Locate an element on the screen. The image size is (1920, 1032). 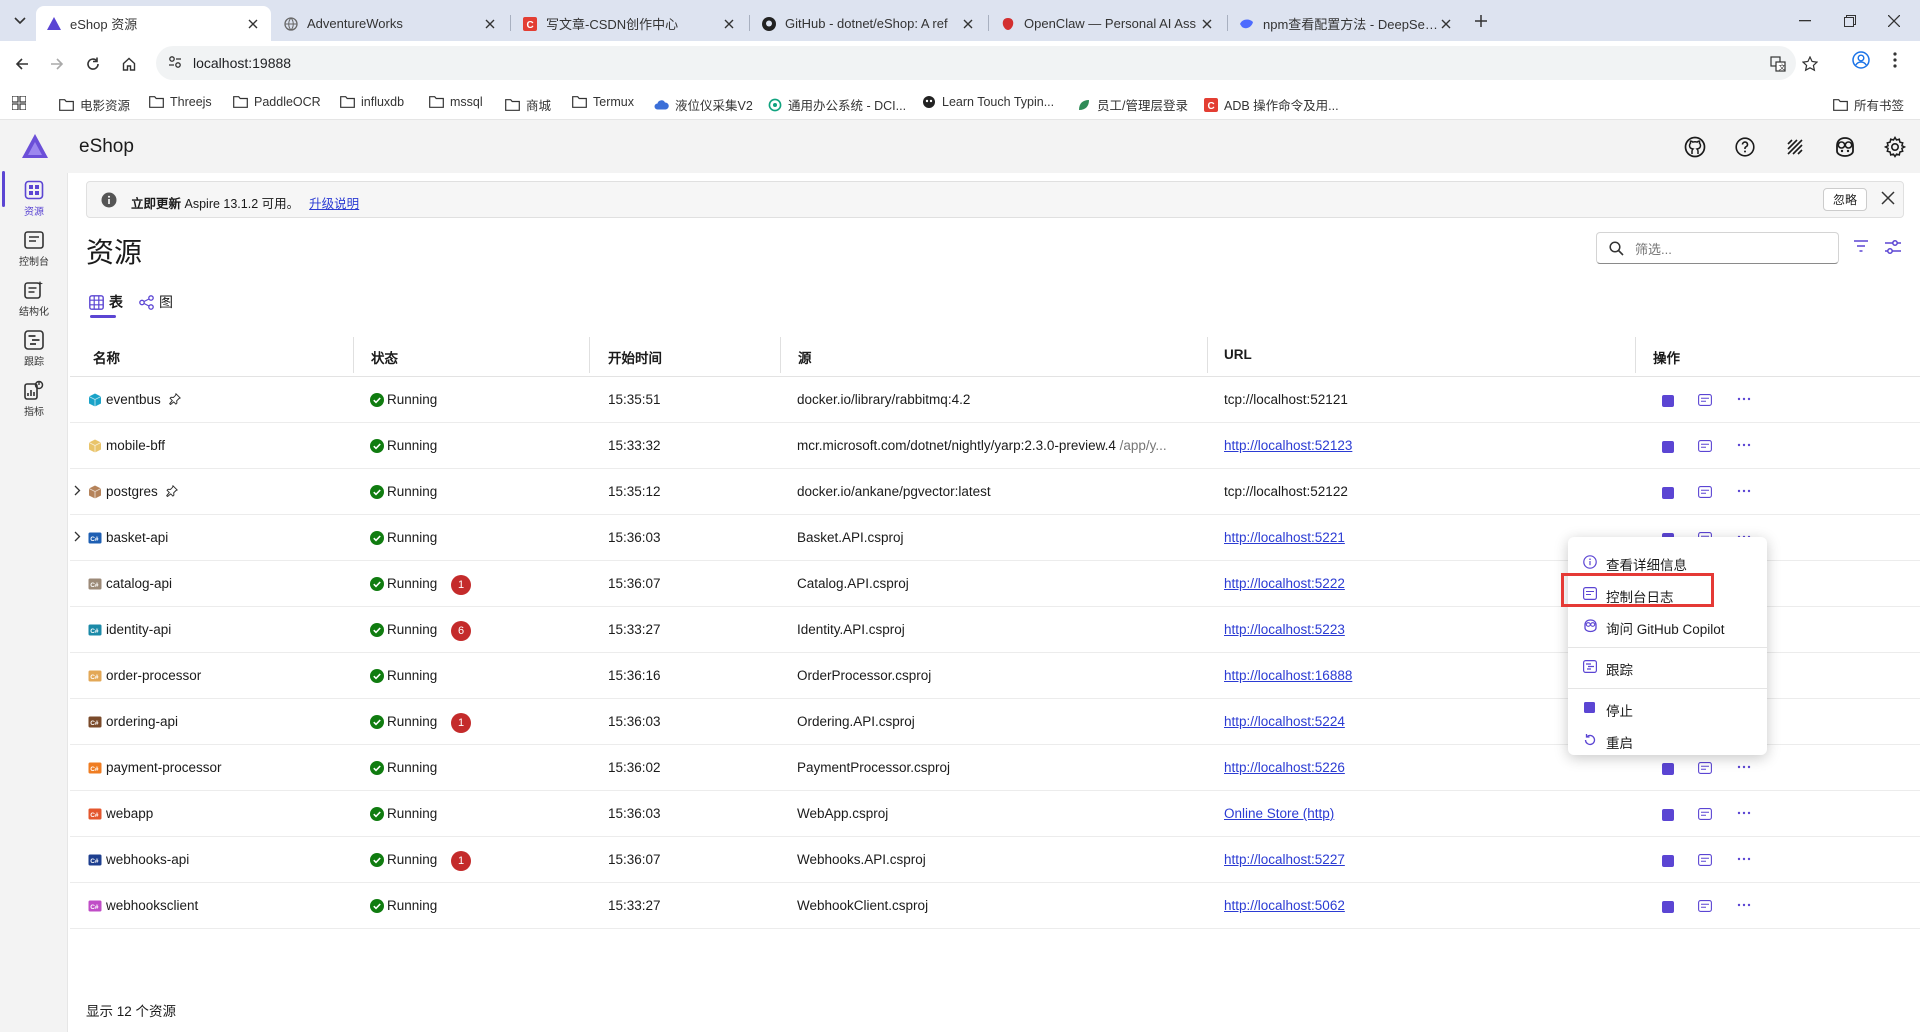
resource-name: webapp is located at coordinates (129, 813).